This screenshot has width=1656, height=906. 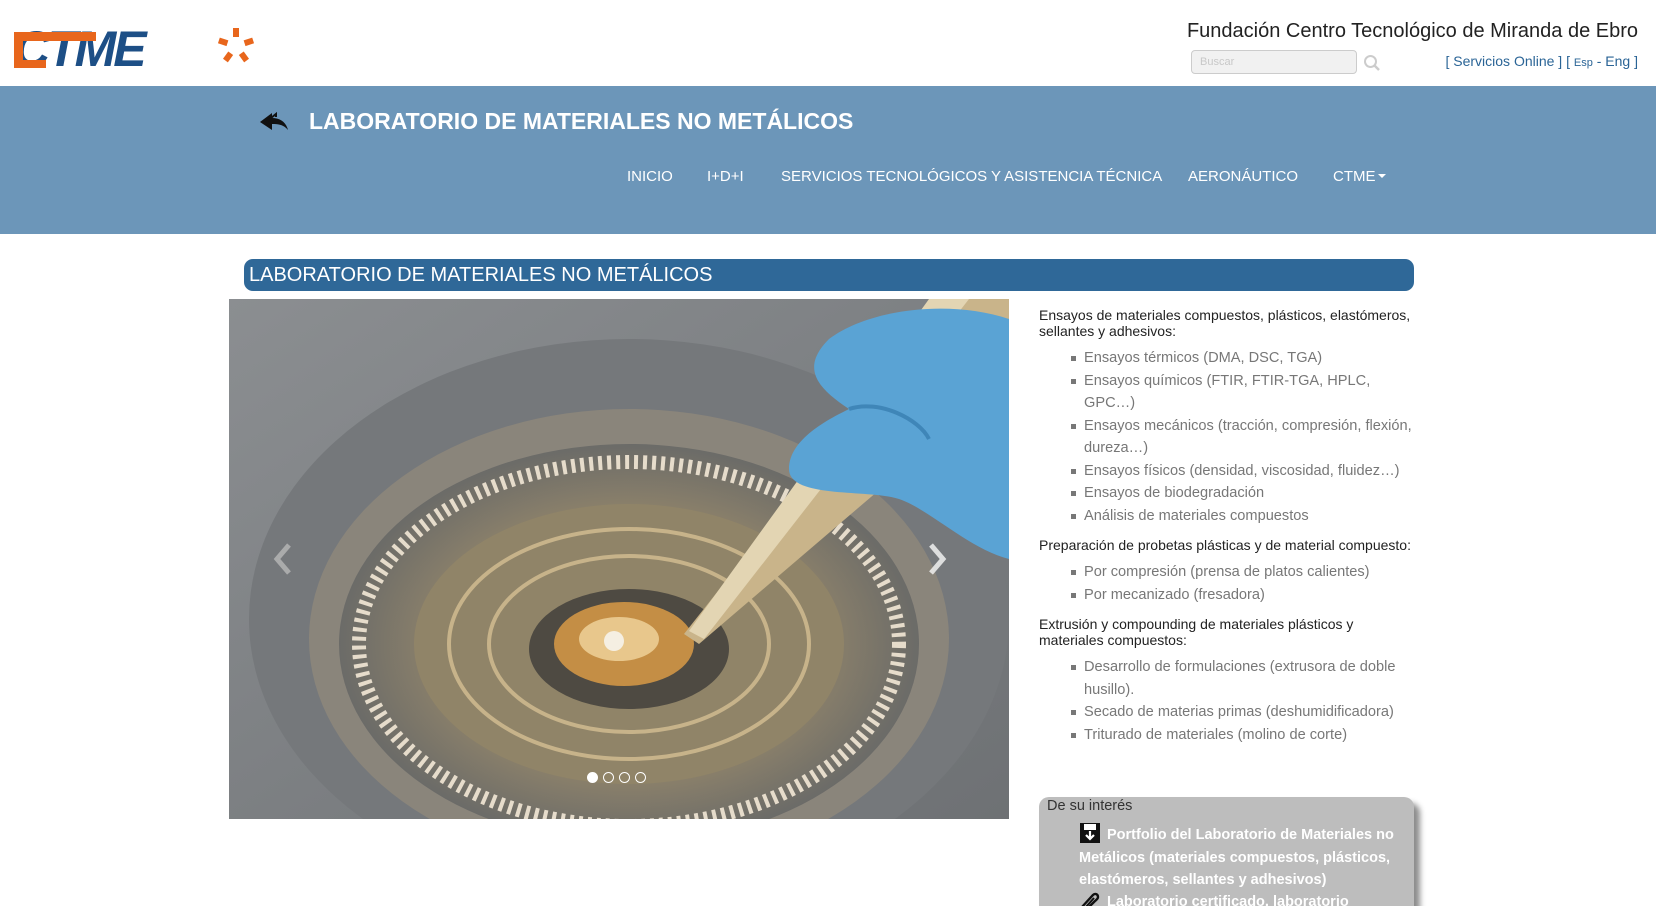 I want to click on nav-item-inicio: INICIO, so click(x=650, y=176).